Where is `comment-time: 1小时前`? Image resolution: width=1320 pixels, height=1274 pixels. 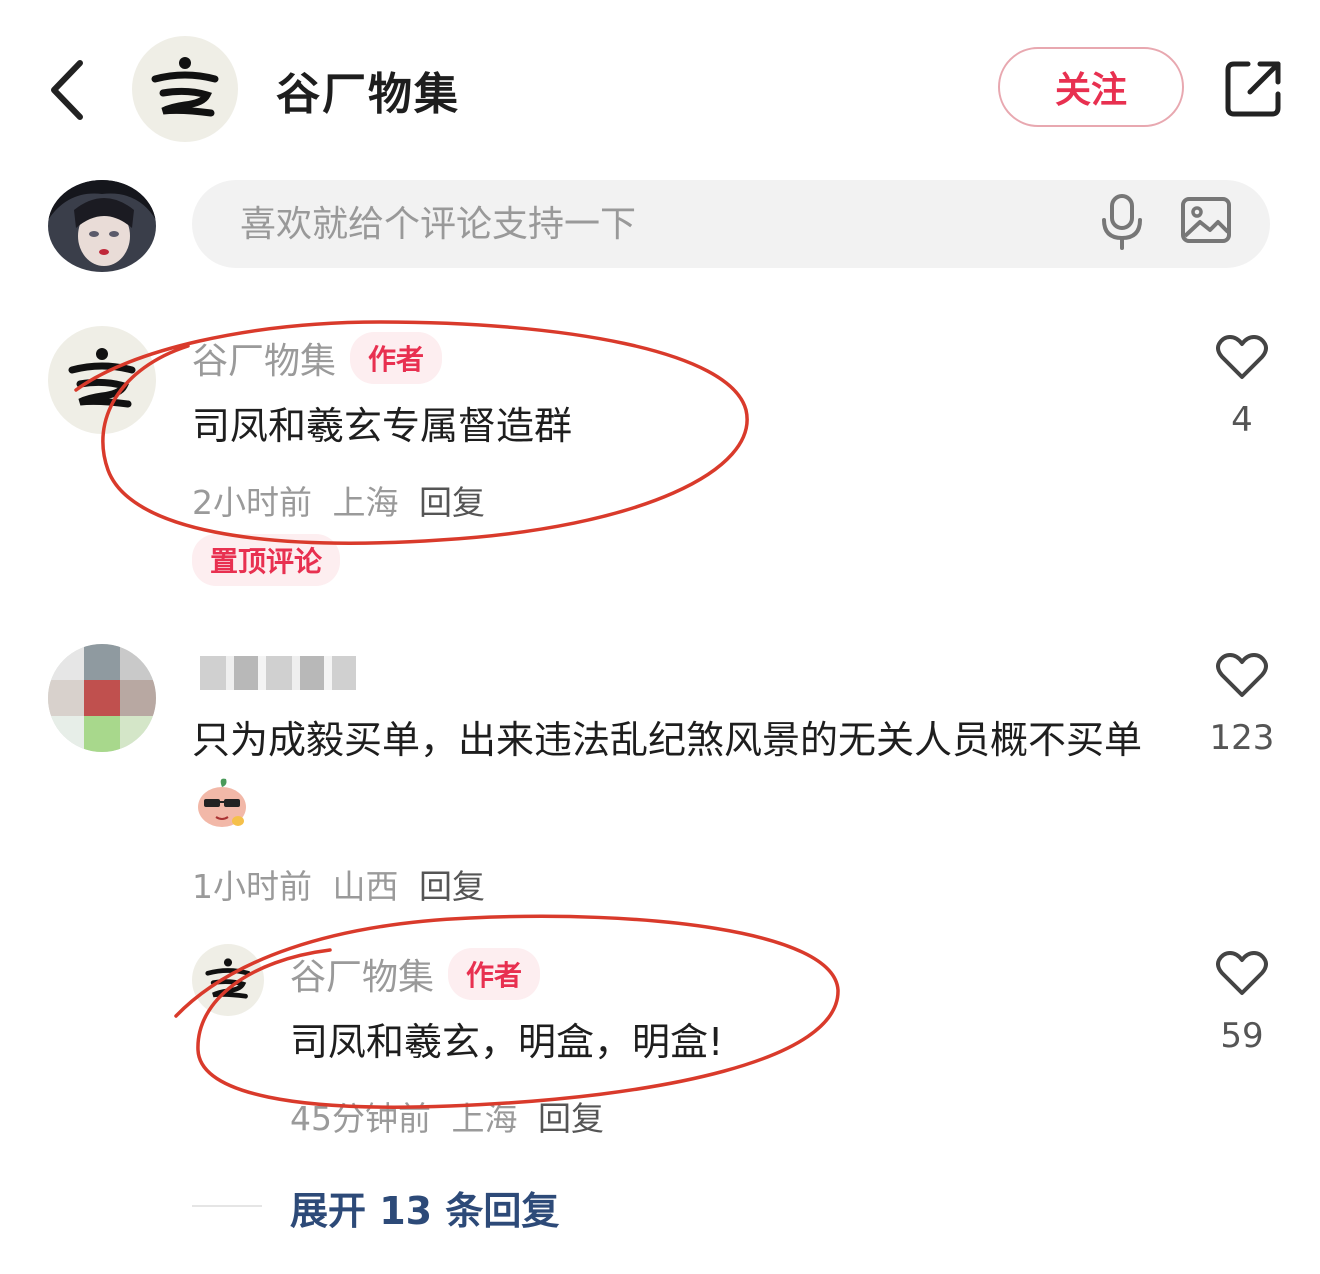 comment-time: 1小时前 is located at coordinates (252, 886).